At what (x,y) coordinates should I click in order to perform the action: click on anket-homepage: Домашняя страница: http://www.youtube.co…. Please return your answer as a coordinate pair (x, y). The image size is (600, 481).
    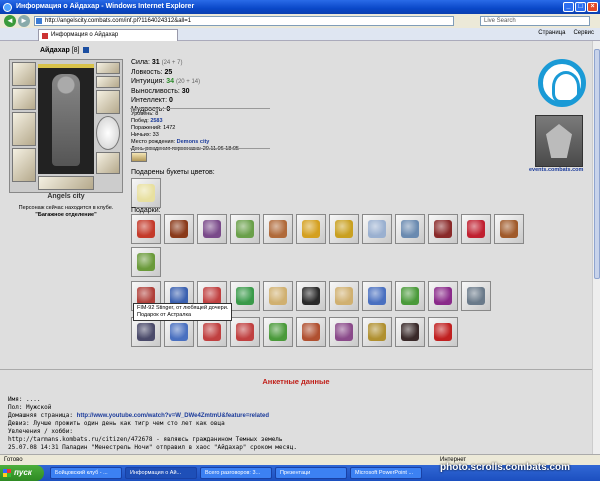
    Looking at the image, I should click on (139, 415).